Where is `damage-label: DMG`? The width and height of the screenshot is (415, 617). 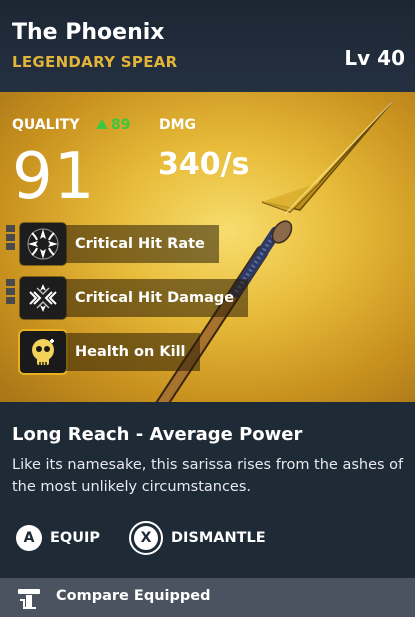 damage-label: DMG is located at coordinates (178, 125).